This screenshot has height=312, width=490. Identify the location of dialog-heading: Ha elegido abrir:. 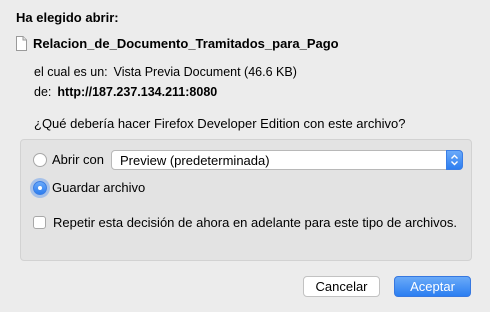
(67, 17).